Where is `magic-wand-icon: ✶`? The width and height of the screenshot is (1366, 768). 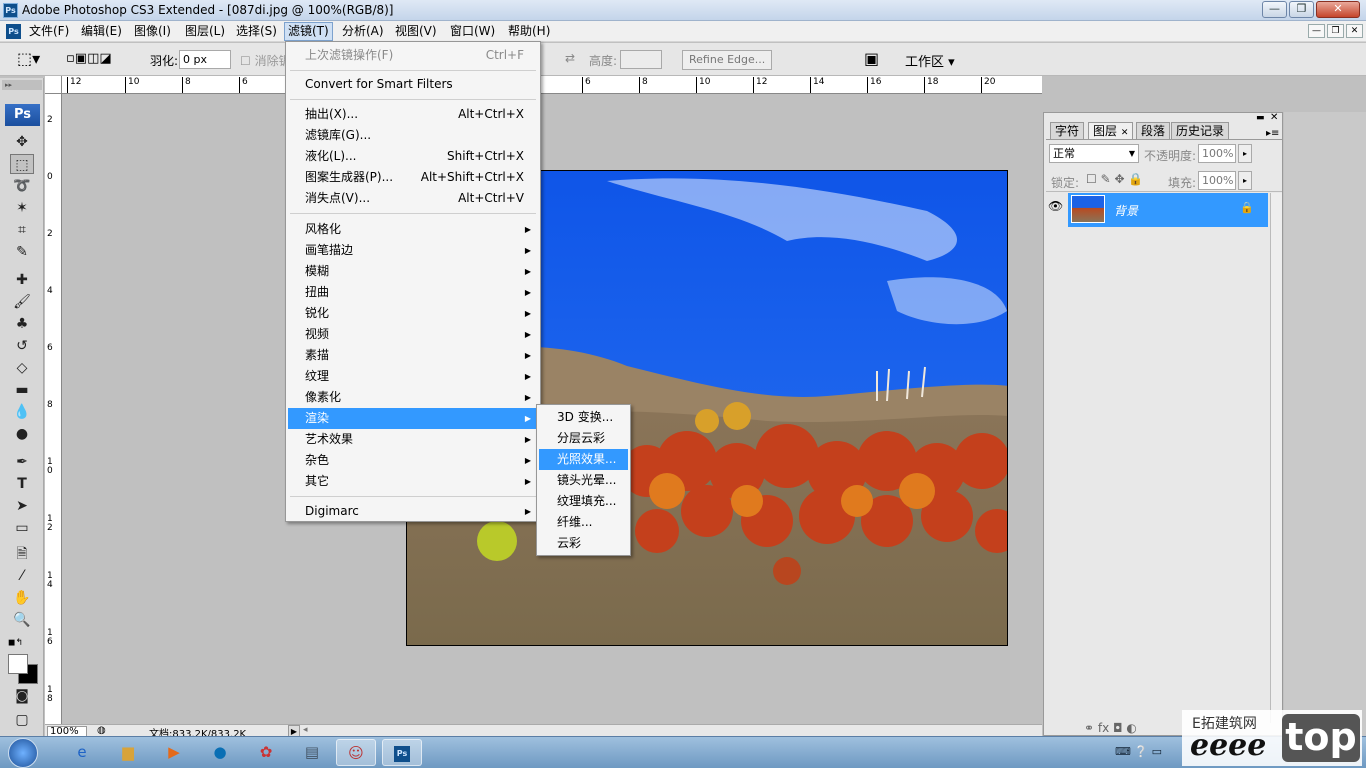
magic-wand-icon: ✶ is located at coordinates (22, 208).